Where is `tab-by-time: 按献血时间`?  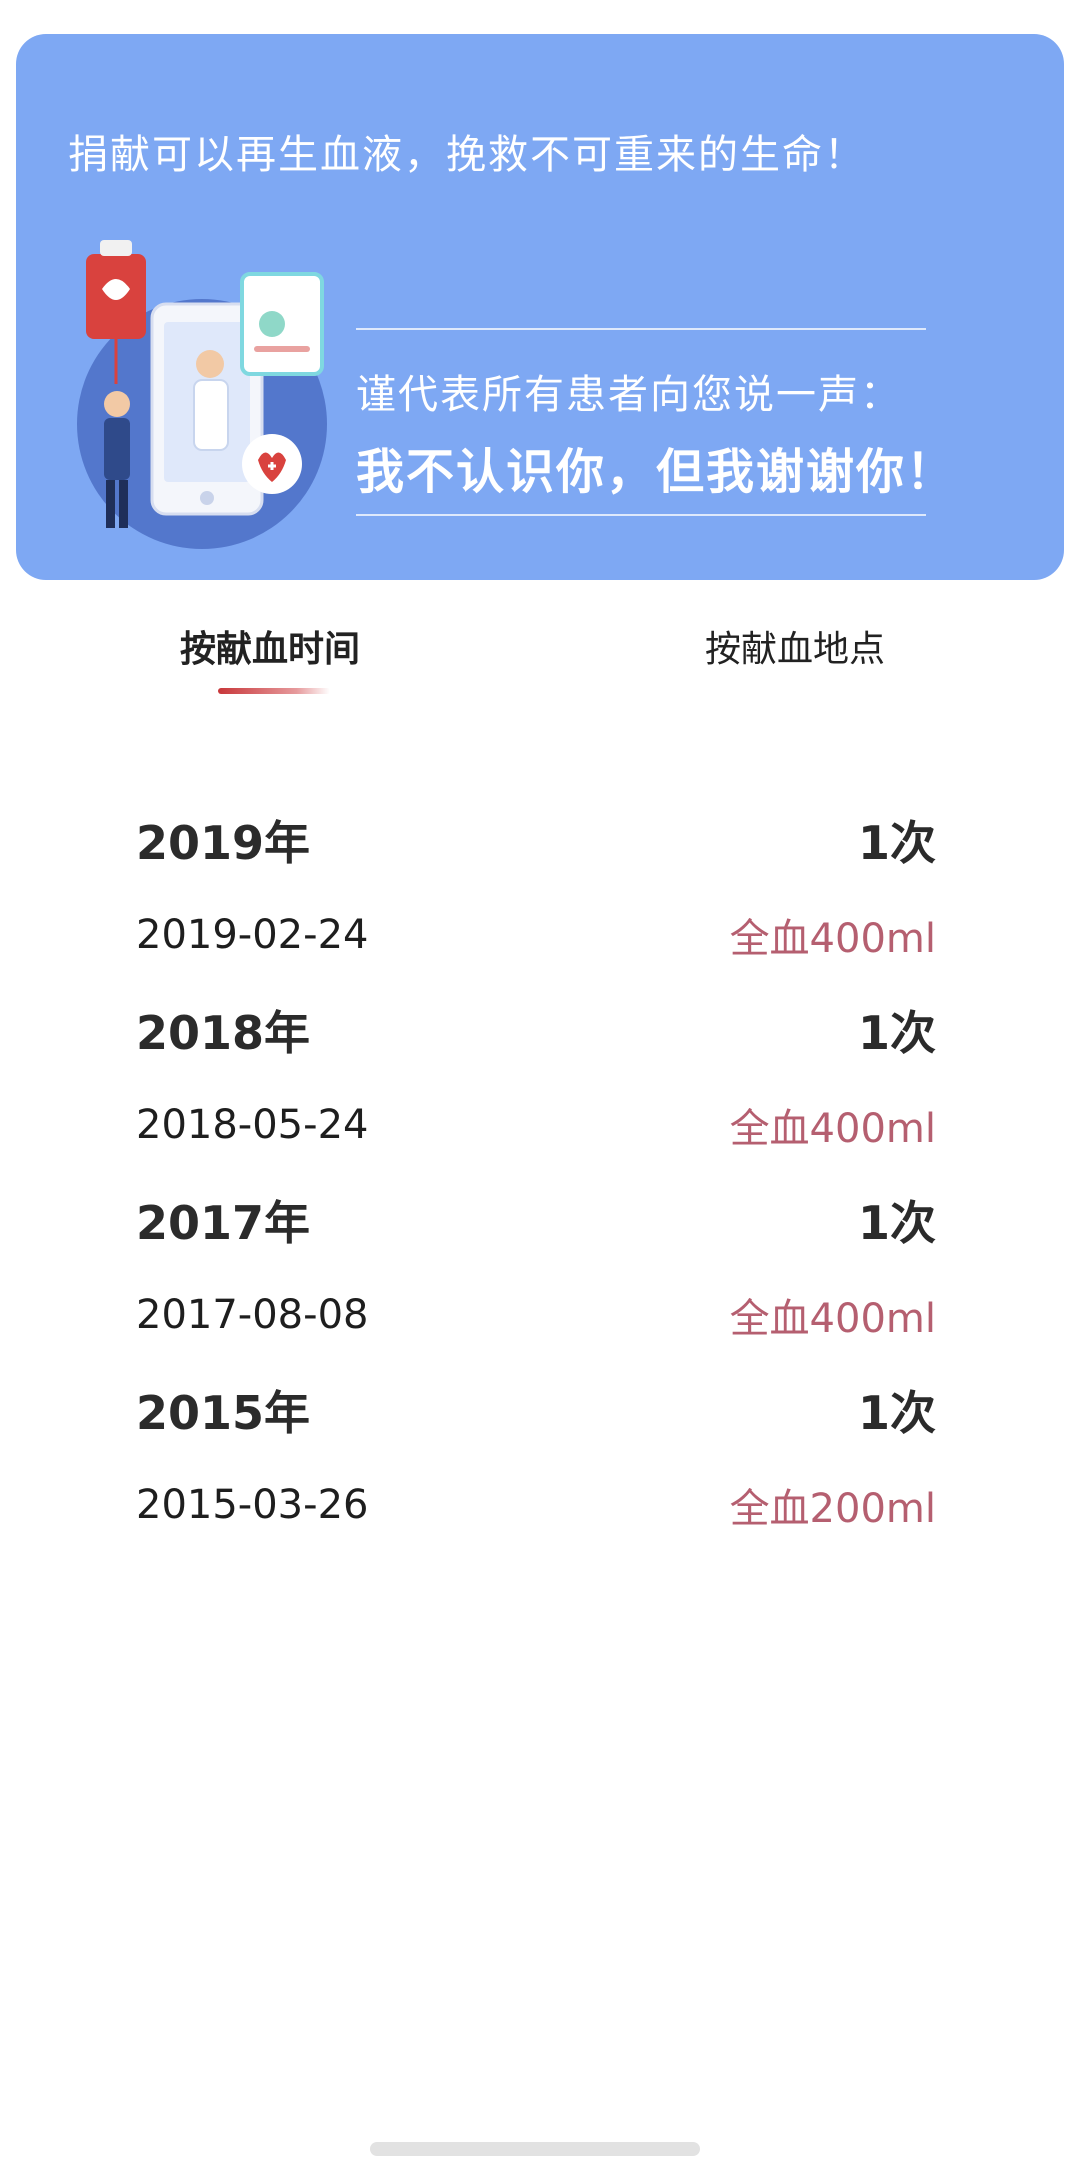 tab-by-time: 按献血时间 is located at coordinates (270, 646).